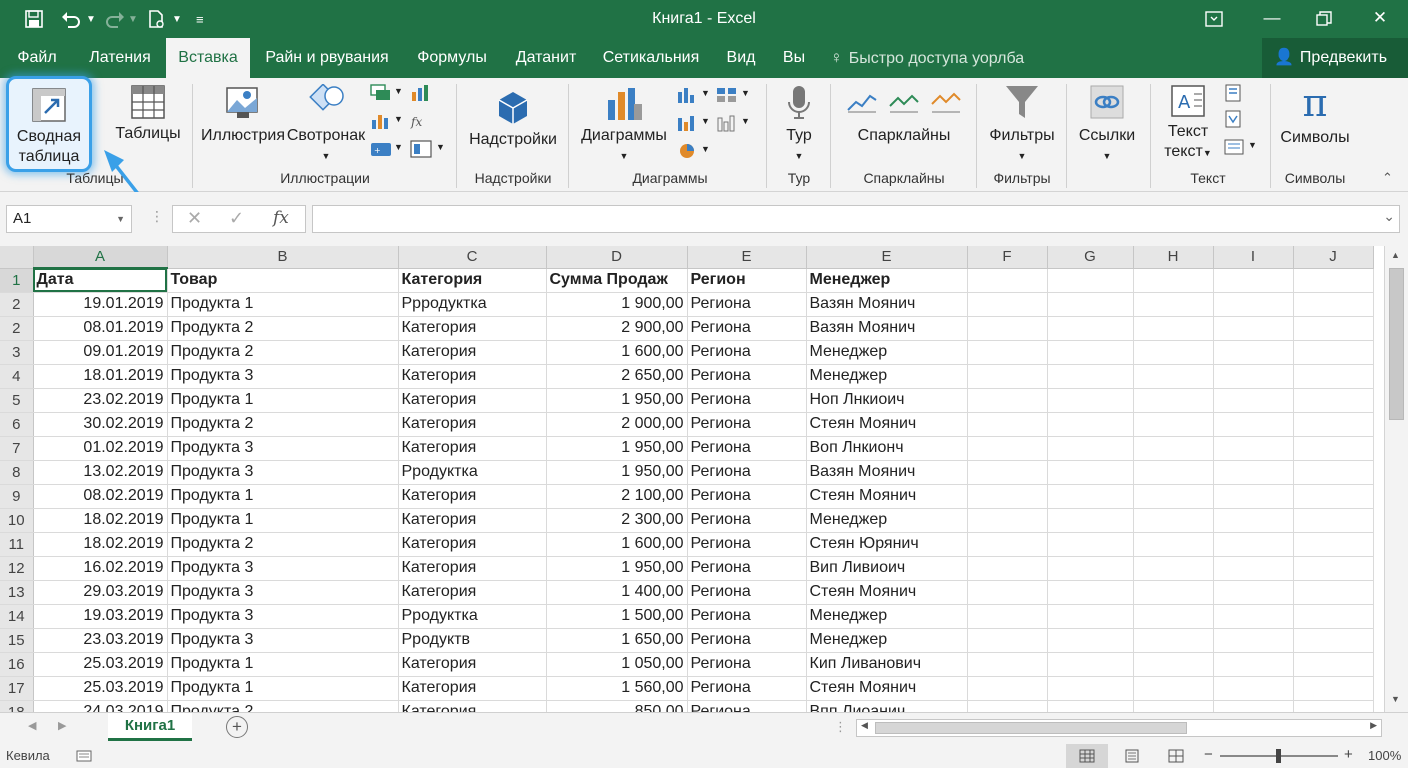 This screenshot has width=1408, height=768. Describe the element at coordinates (617, 592) in the screenshot. I see `cell: 1 400,00` at that location.